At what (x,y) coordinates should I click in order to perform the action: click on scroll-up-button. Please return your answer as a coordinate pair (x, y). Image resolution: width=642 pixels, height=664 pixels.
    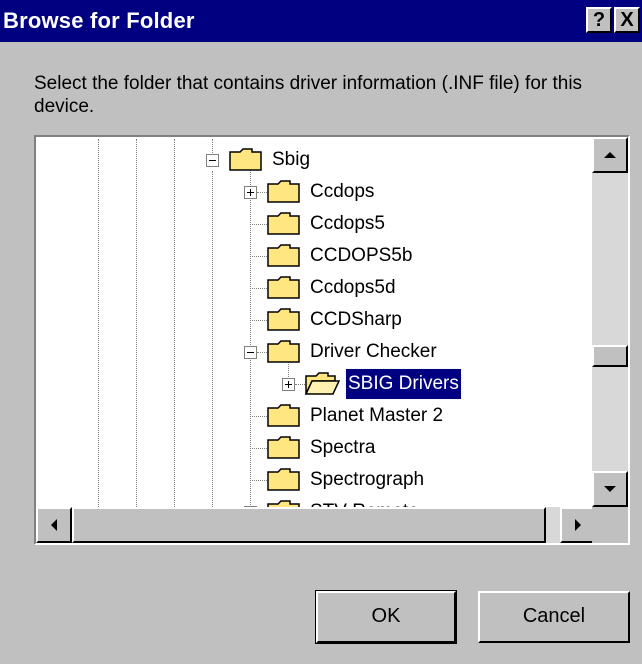
    Looking at the image, I should click on (610, 155).